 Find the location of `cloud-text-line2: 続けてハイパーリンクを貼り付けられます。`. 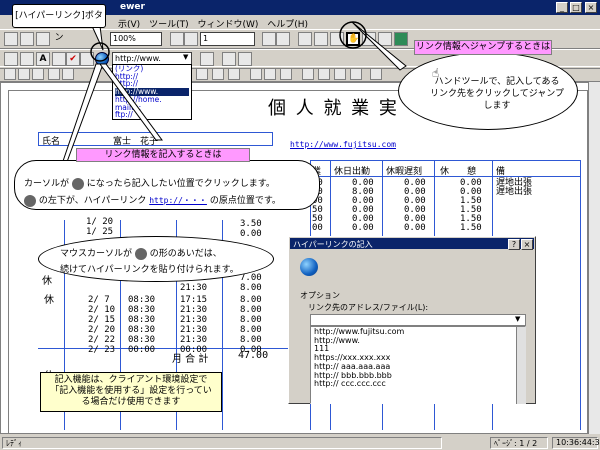

cloud-text-line2: 続けてハイパーリンクを貼り付けられます。 is located at coordinates (149, 270).